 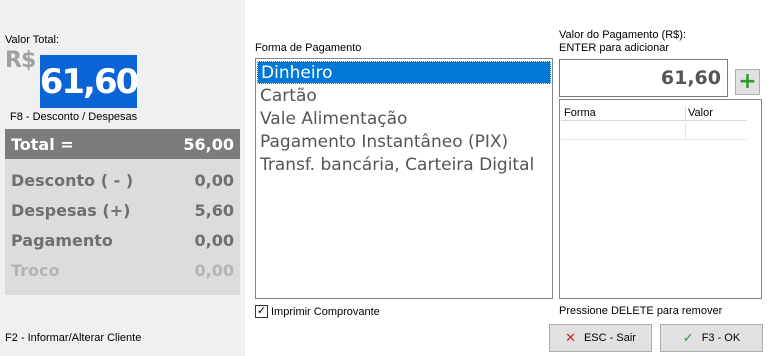 I want to click on plus-icon: +, so click(x=747, y=81).